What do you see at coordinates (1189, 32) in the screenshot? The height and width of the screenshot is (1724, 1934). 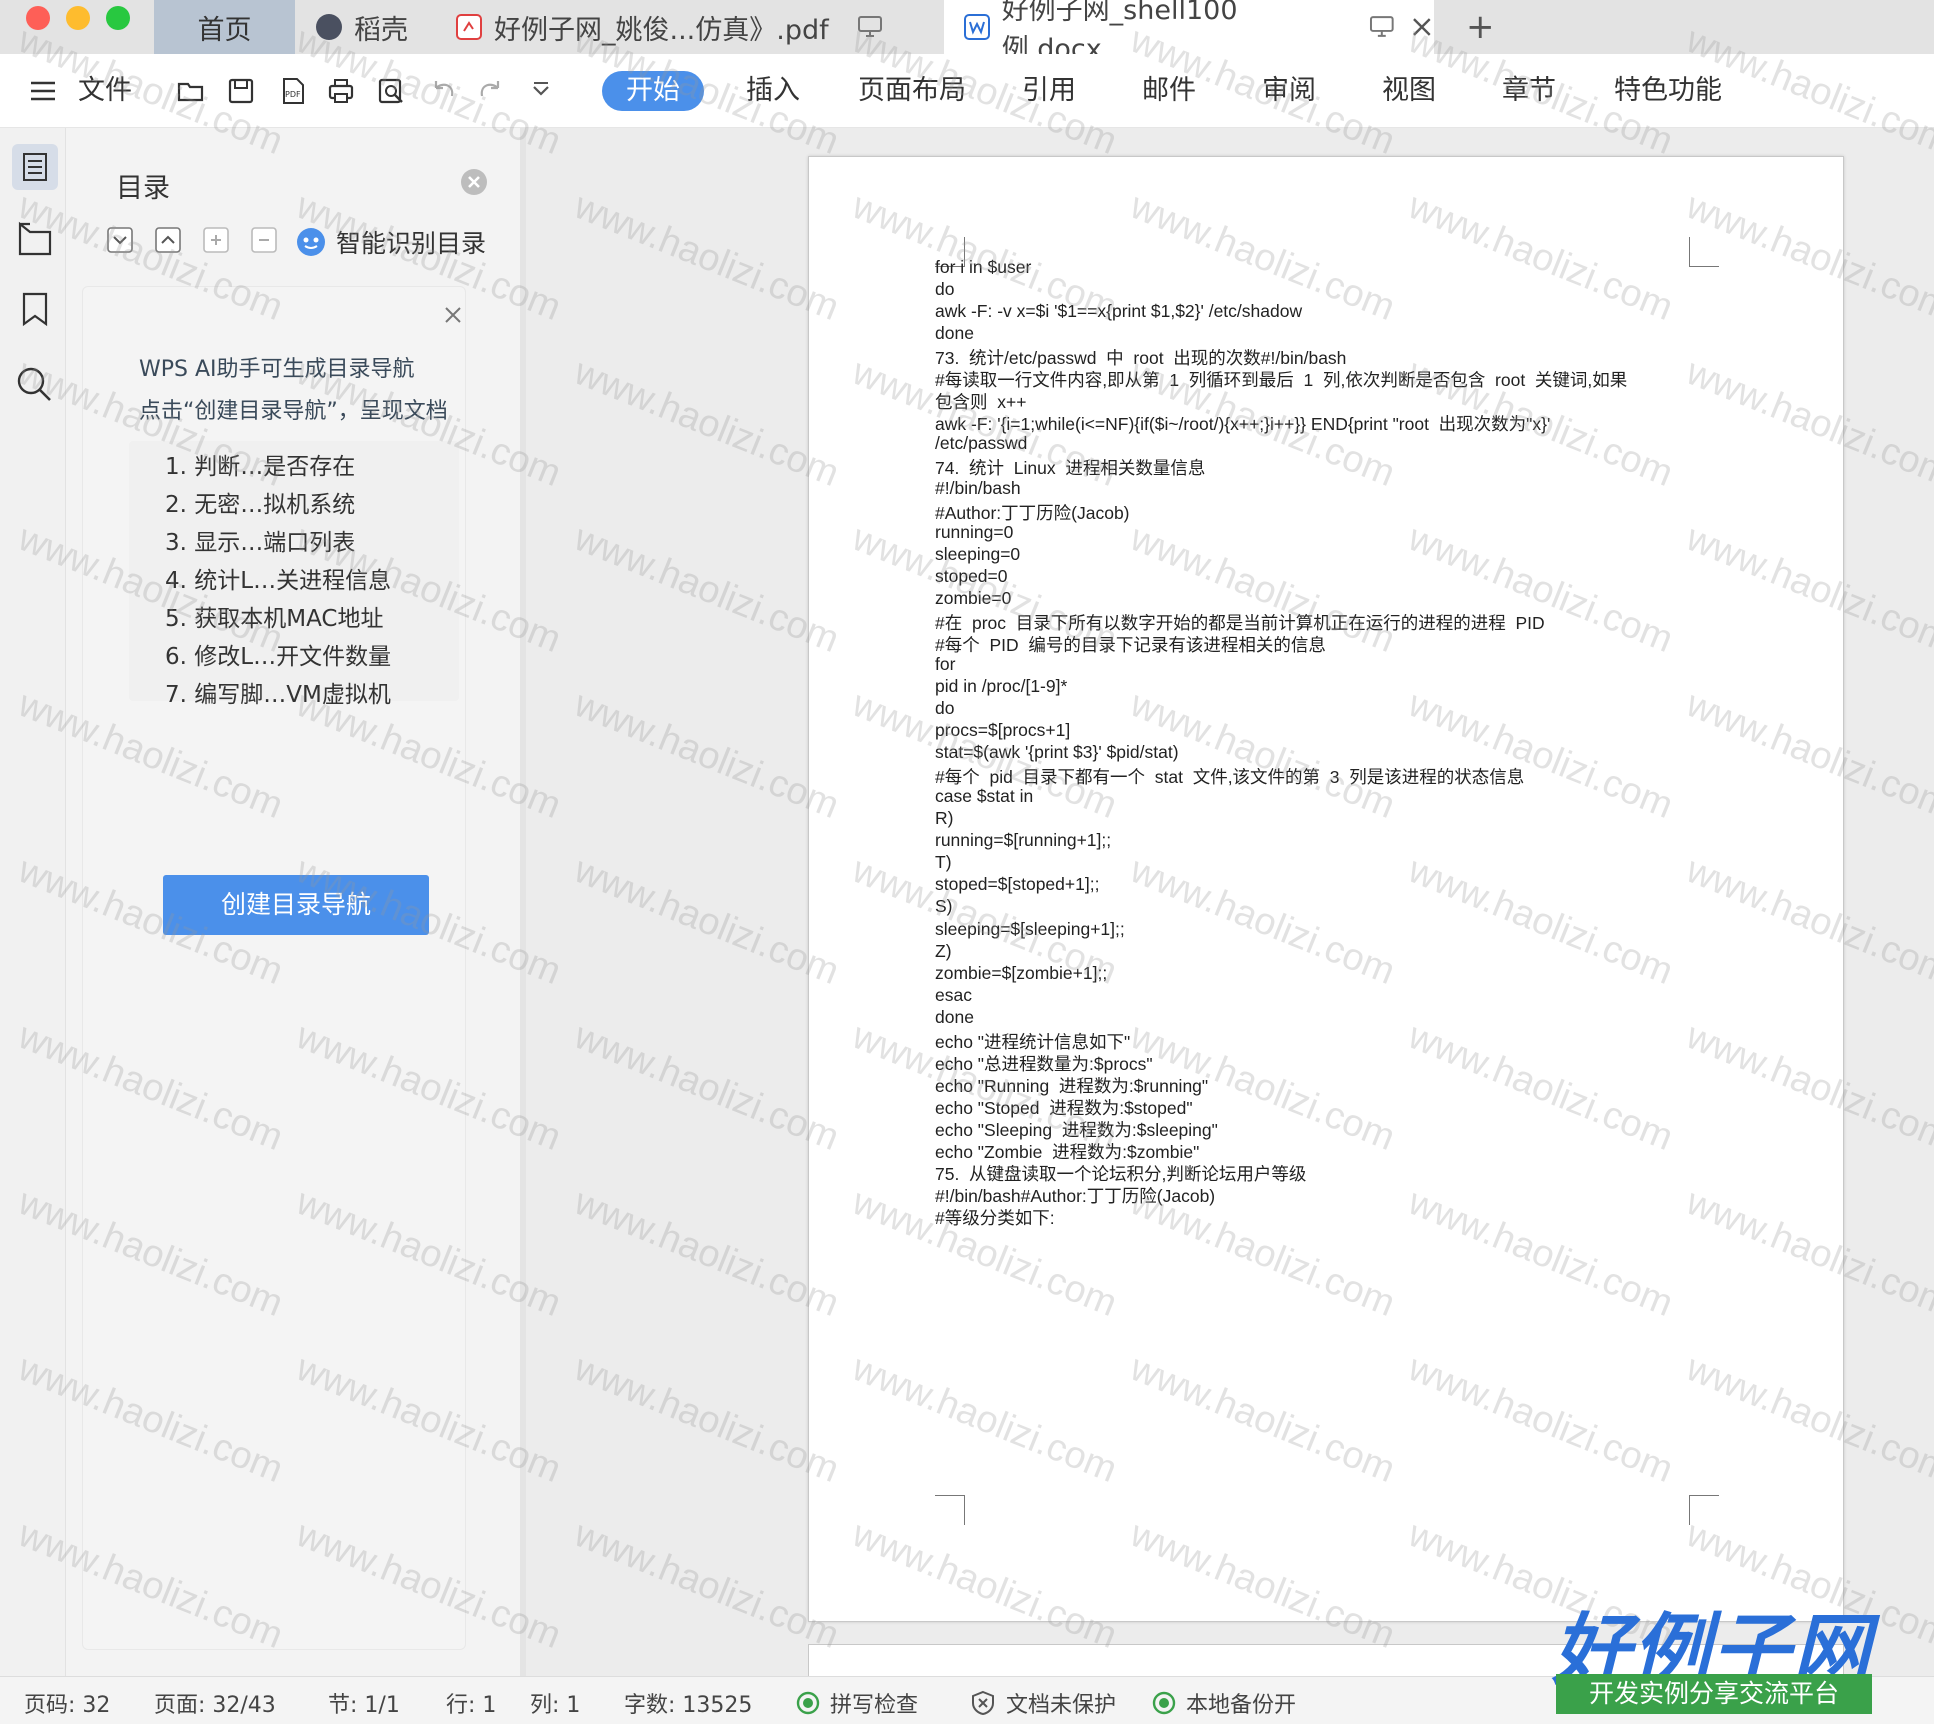 I see `tab-docx: 好例子网_shell100例.docx` at bounding box center [1189, 32].